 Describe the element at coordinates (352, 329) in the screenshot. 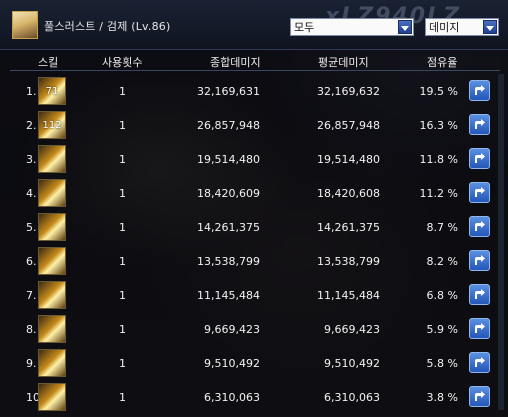

I see `row-avg-damage: 9,669,423` at that location.